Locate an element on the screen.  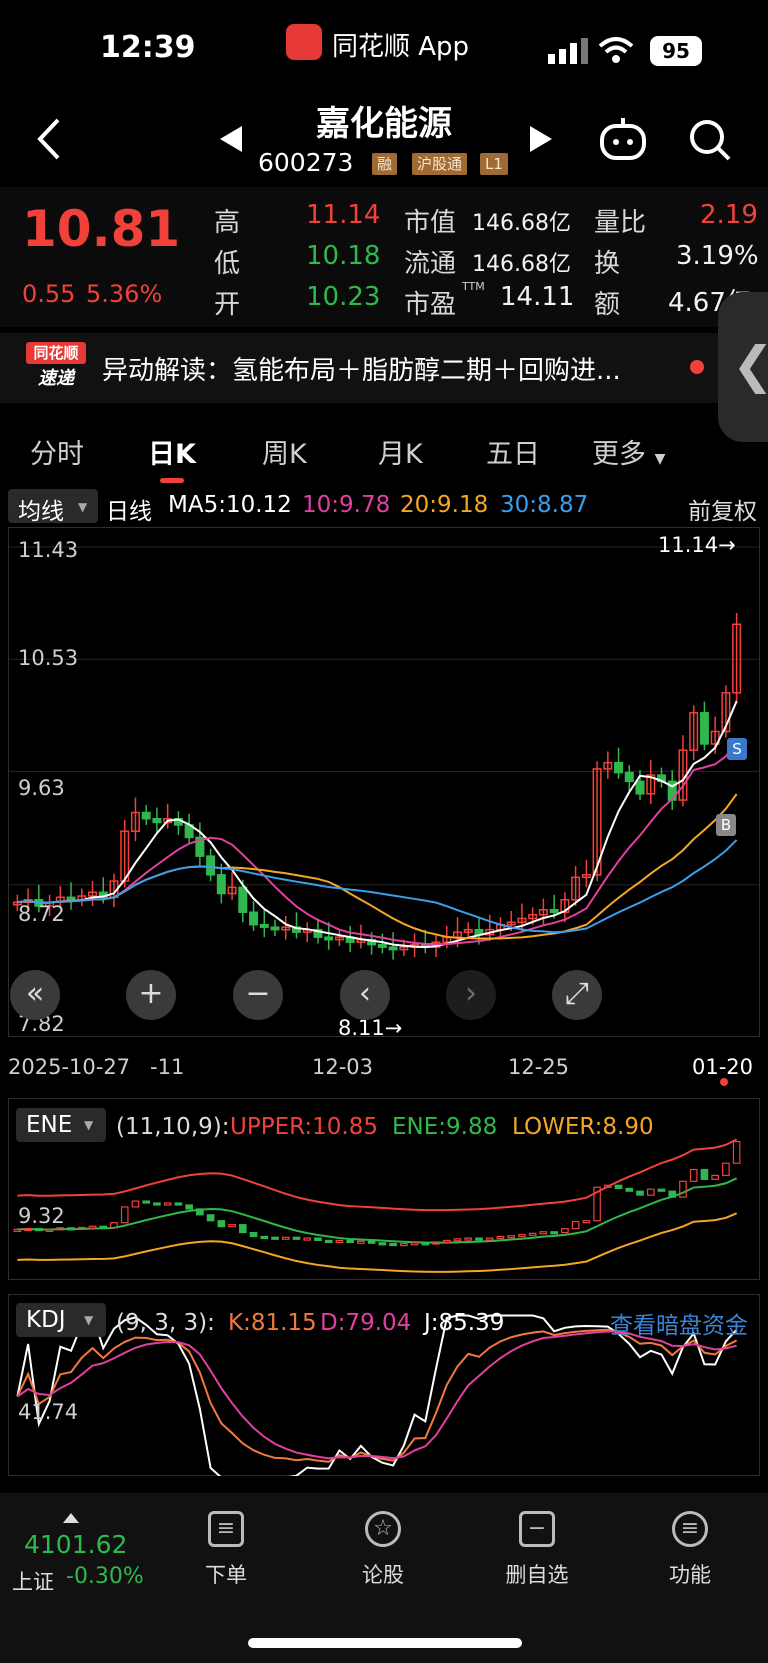
side-drawer-handle: ❮ is located at coordinates (743, 367).